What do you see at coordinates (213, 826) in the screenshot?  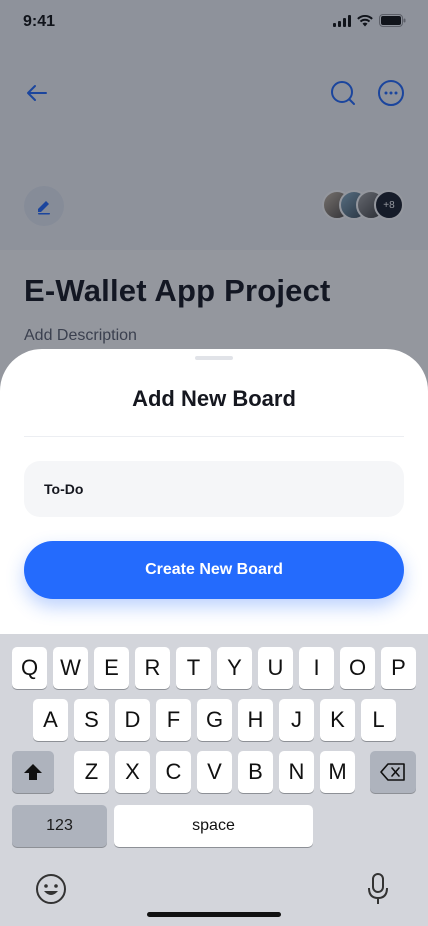 I see `space-key: space` at bounding box center [213, 826].